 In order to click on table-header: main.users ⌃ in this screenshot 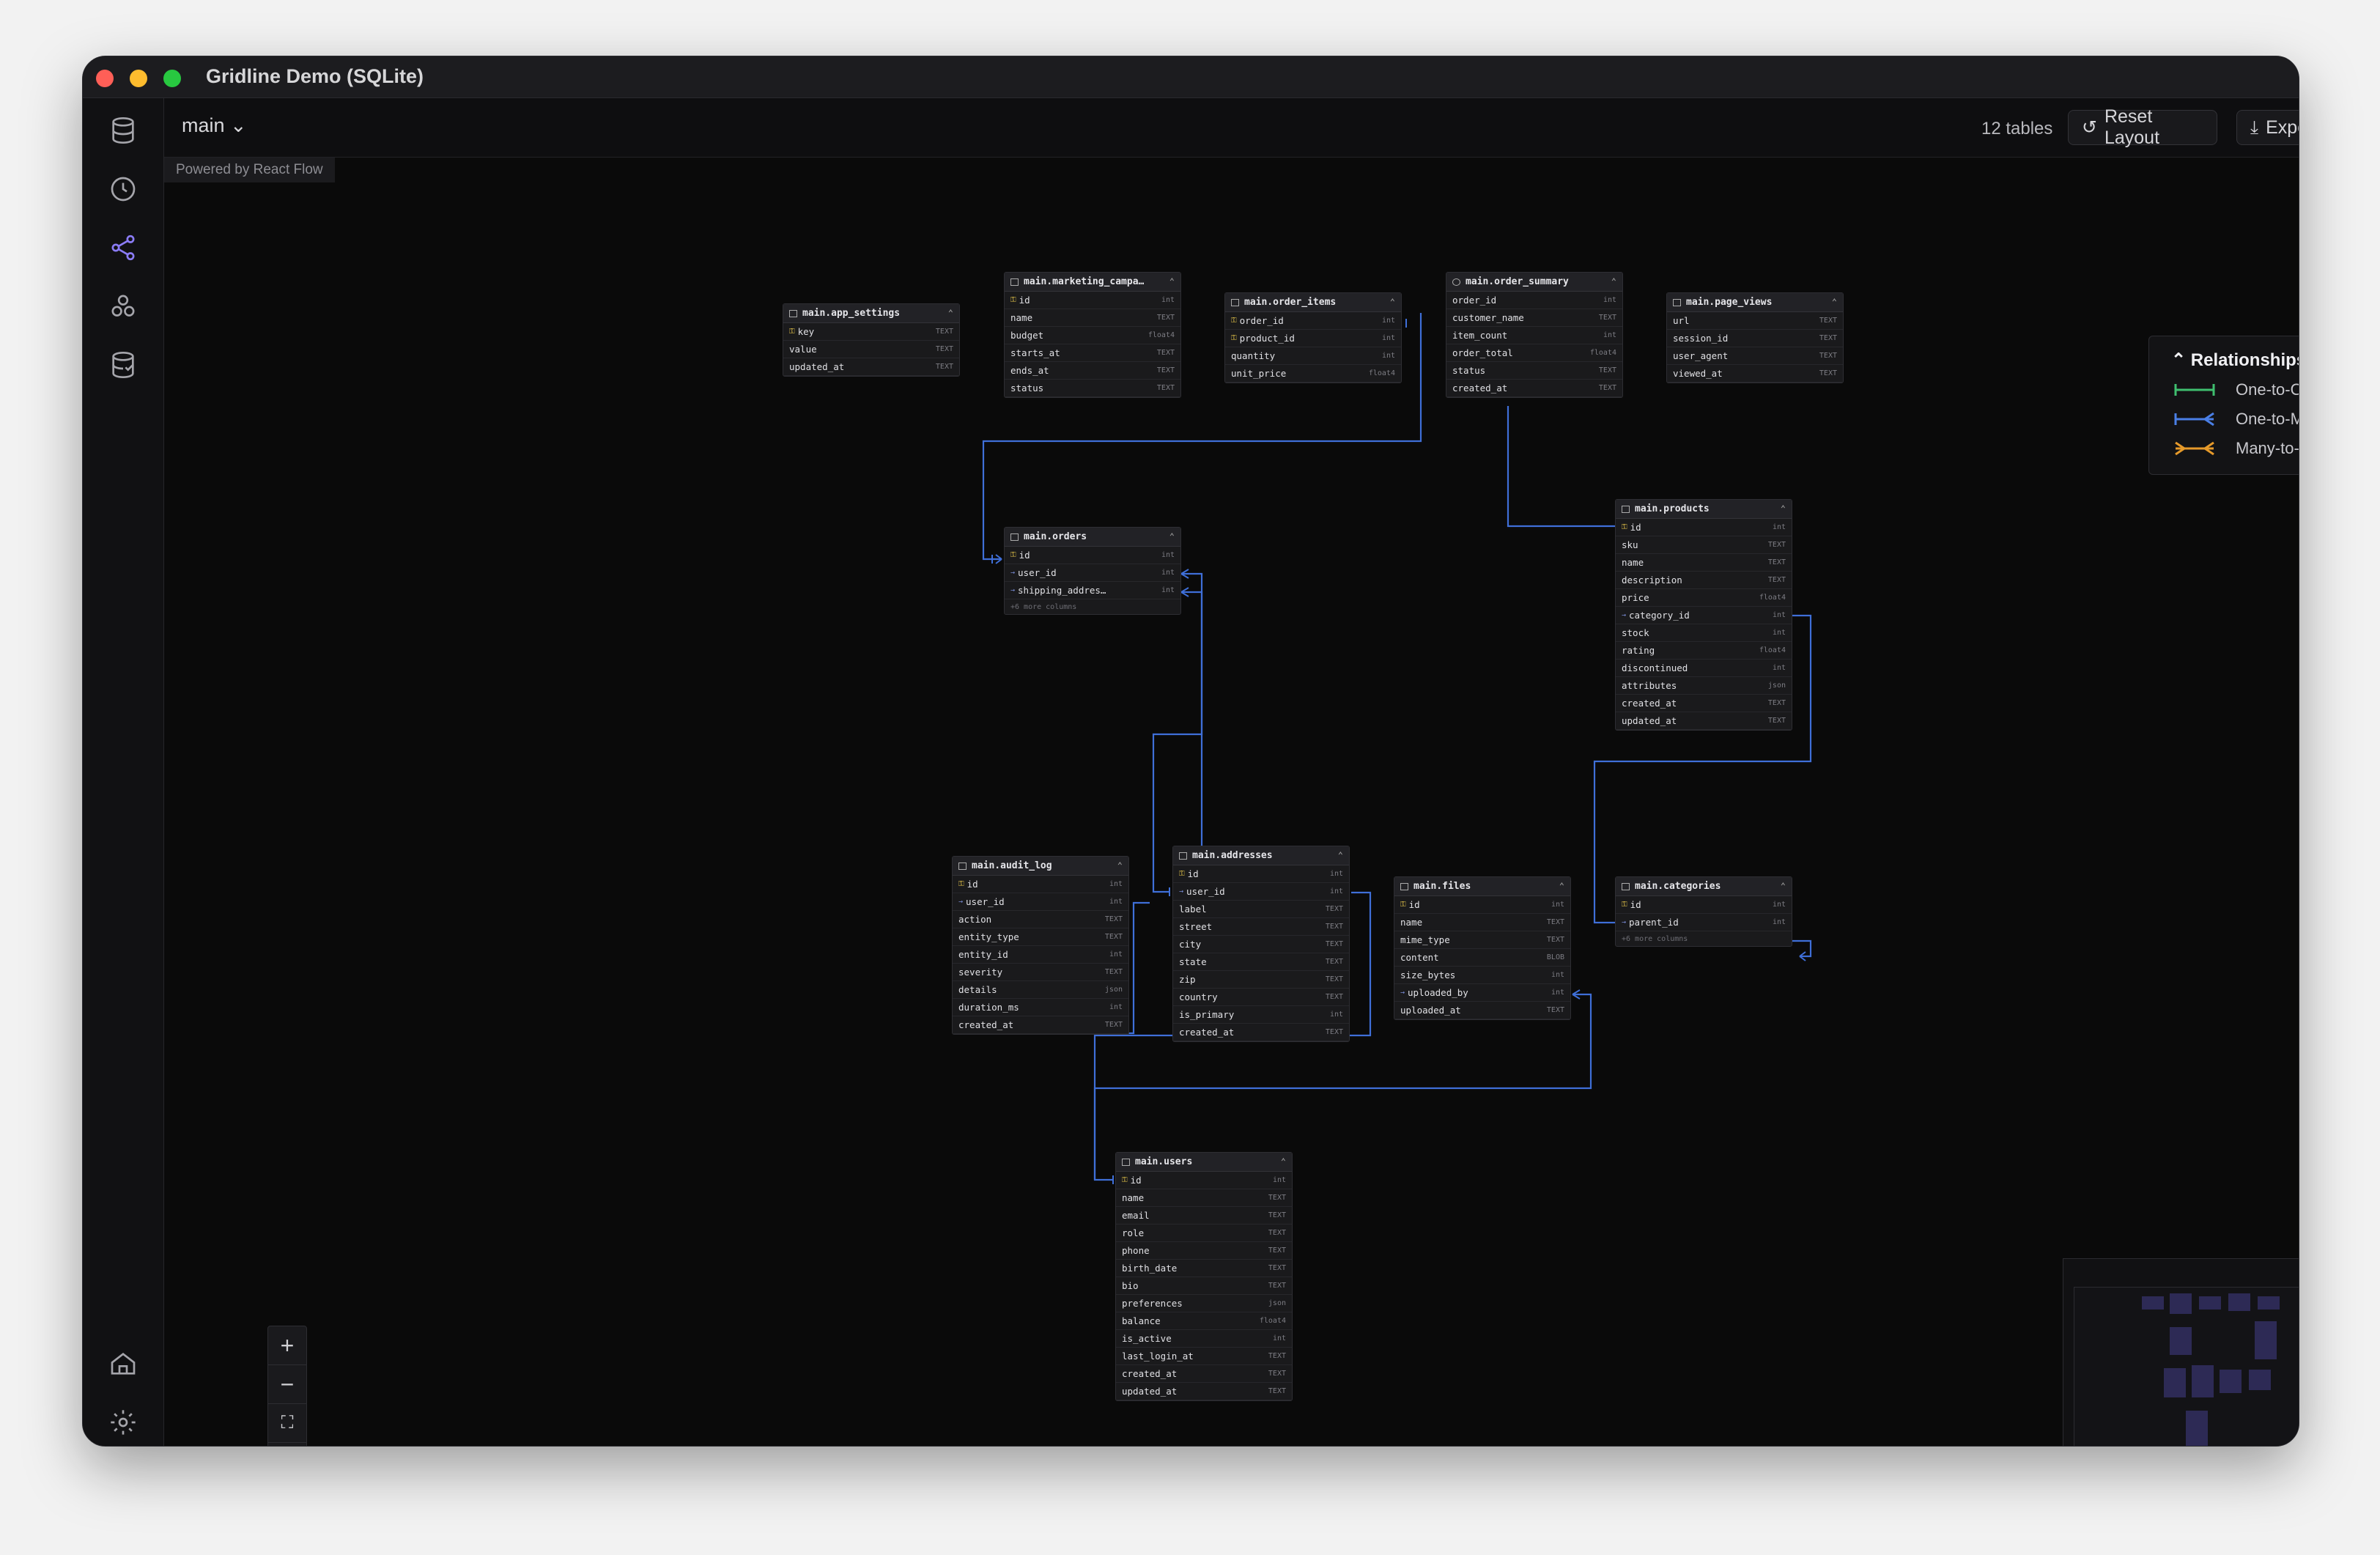, I will do `click(1204, 1162)`.